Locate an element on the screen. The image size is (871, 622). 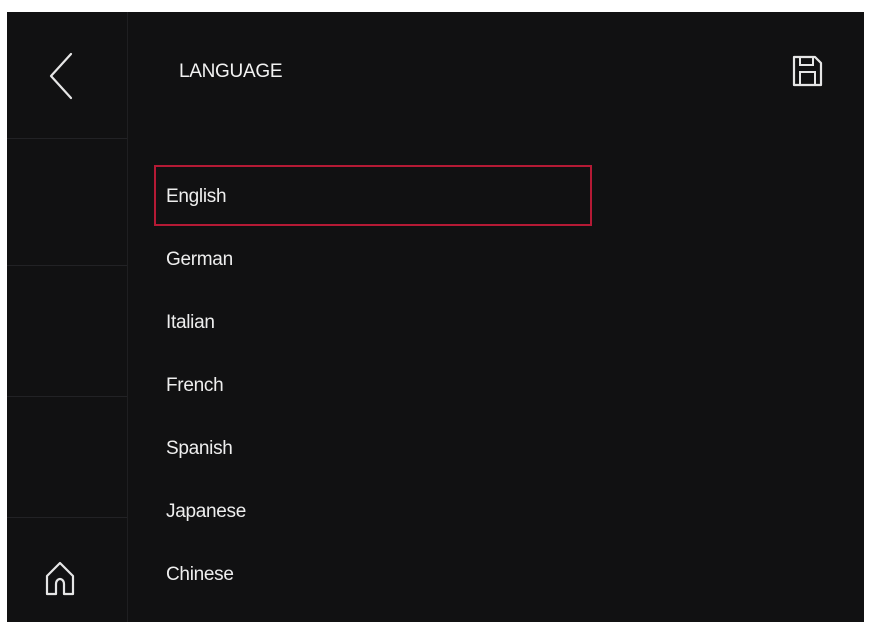
chevron-left-icon is located at coordinates (61, 76).